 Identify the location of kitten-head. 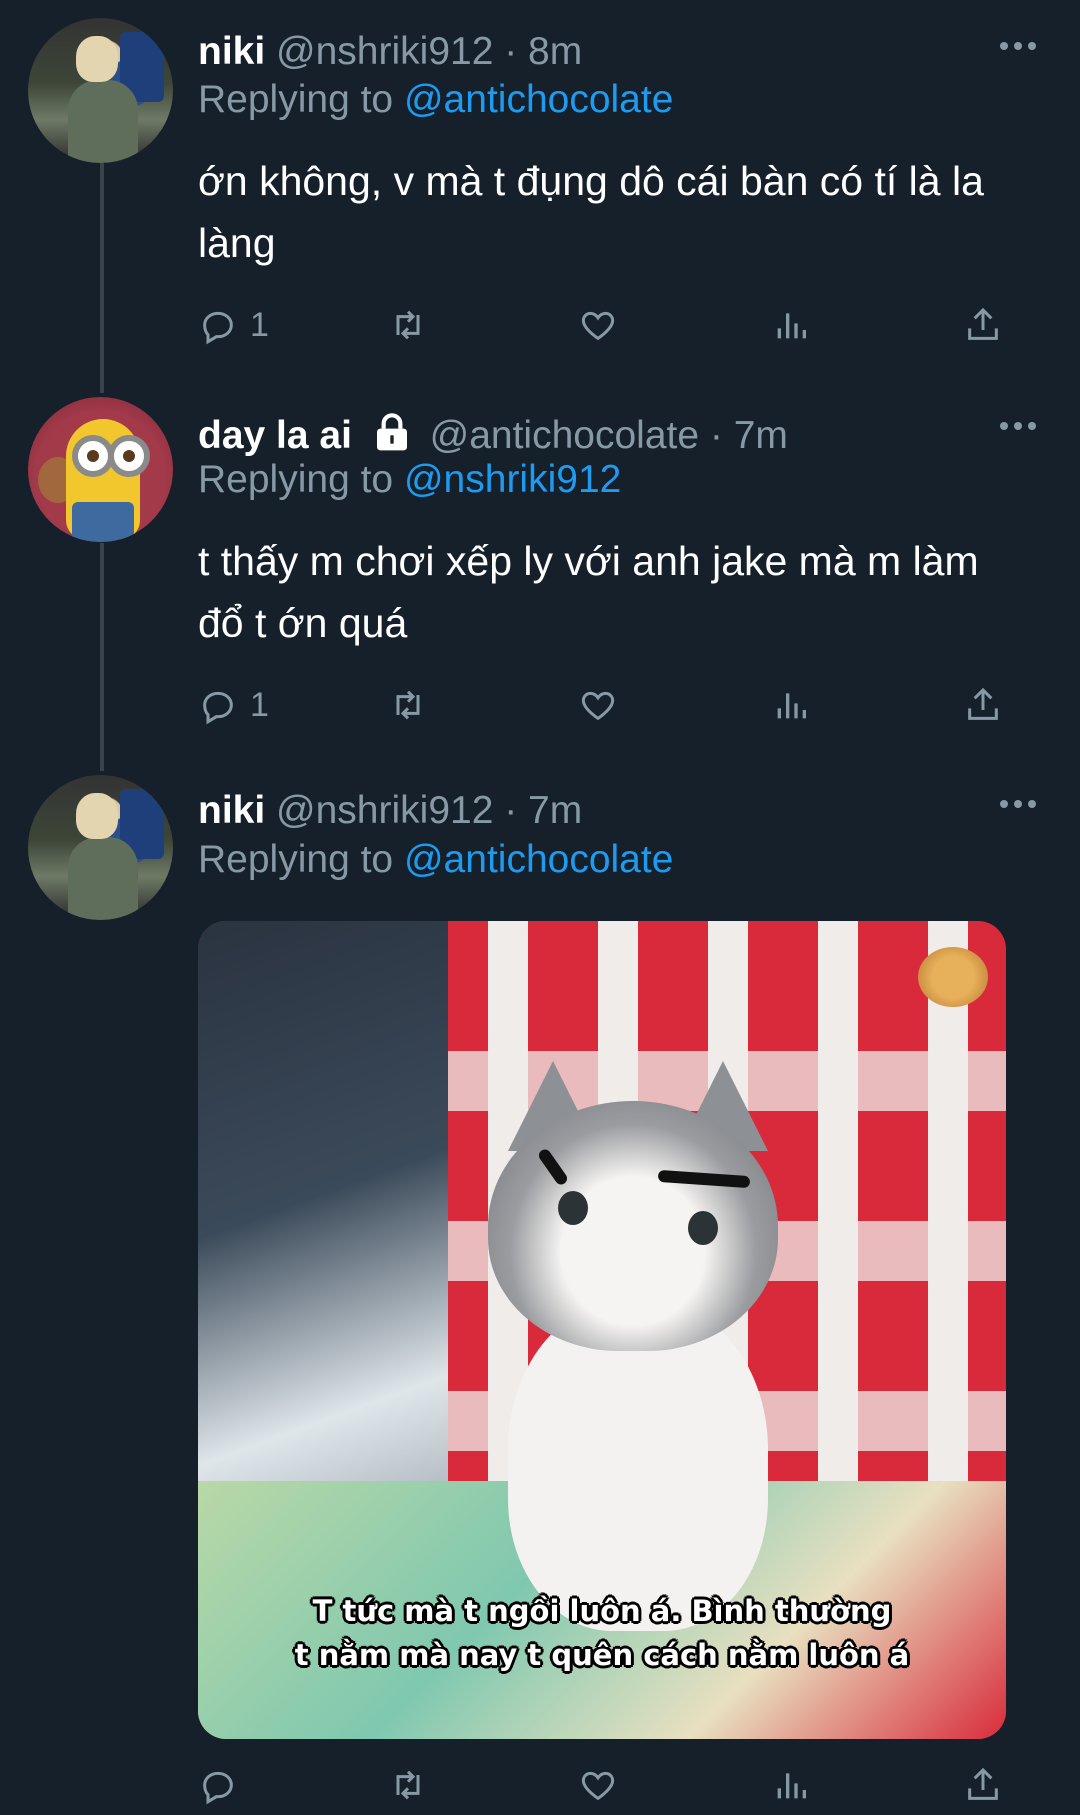
(633, 1226).